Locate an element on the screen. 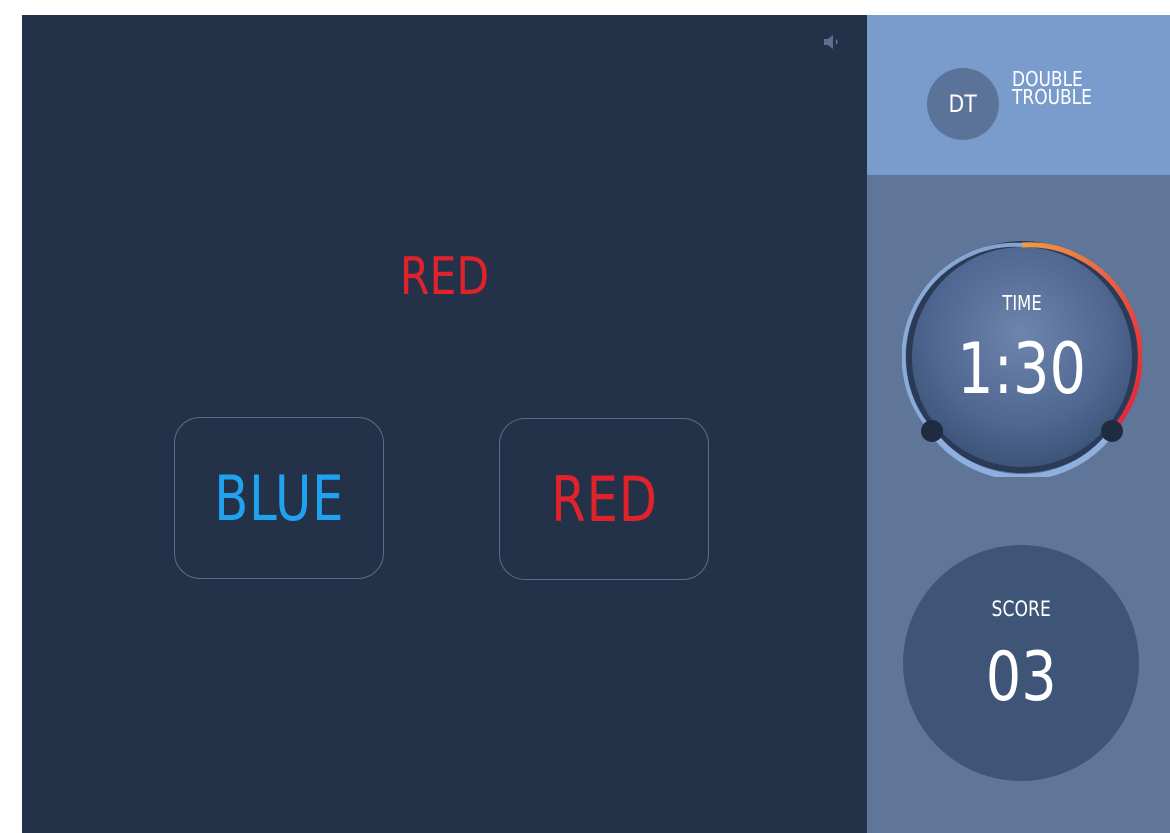 This screenshot has height=833, width=1170. brand-header: DT DOUBLE TROUBLE is located at coordinates (1018, 95).